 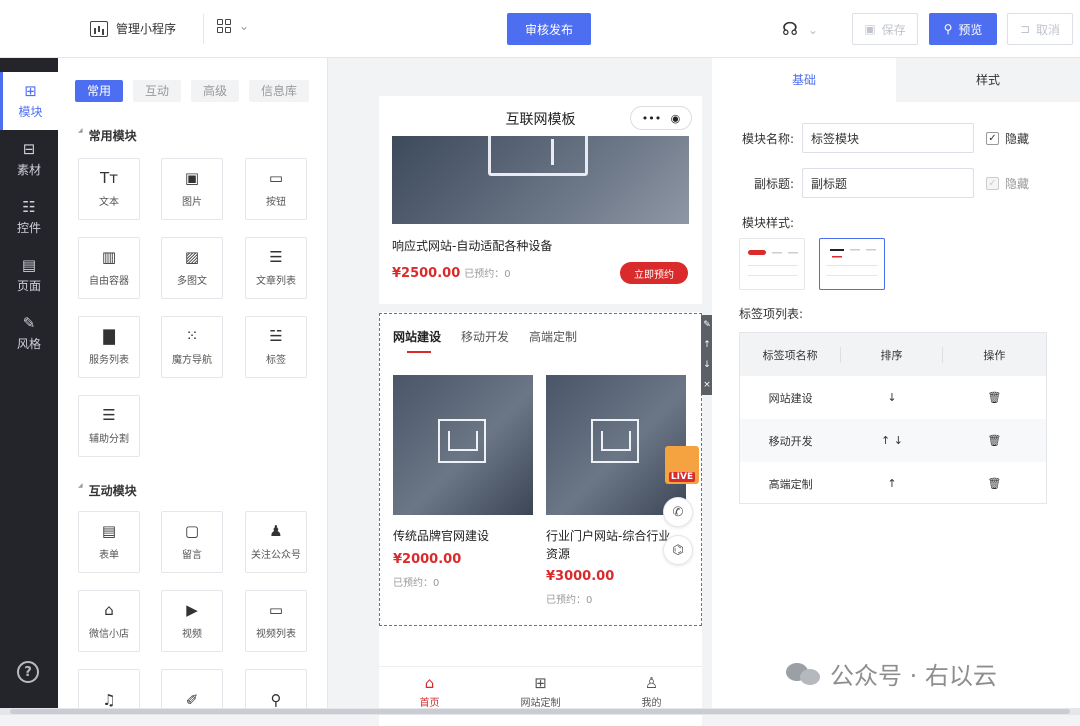 I want to click on headset-icon: ☊, so click(x=790, y=29).